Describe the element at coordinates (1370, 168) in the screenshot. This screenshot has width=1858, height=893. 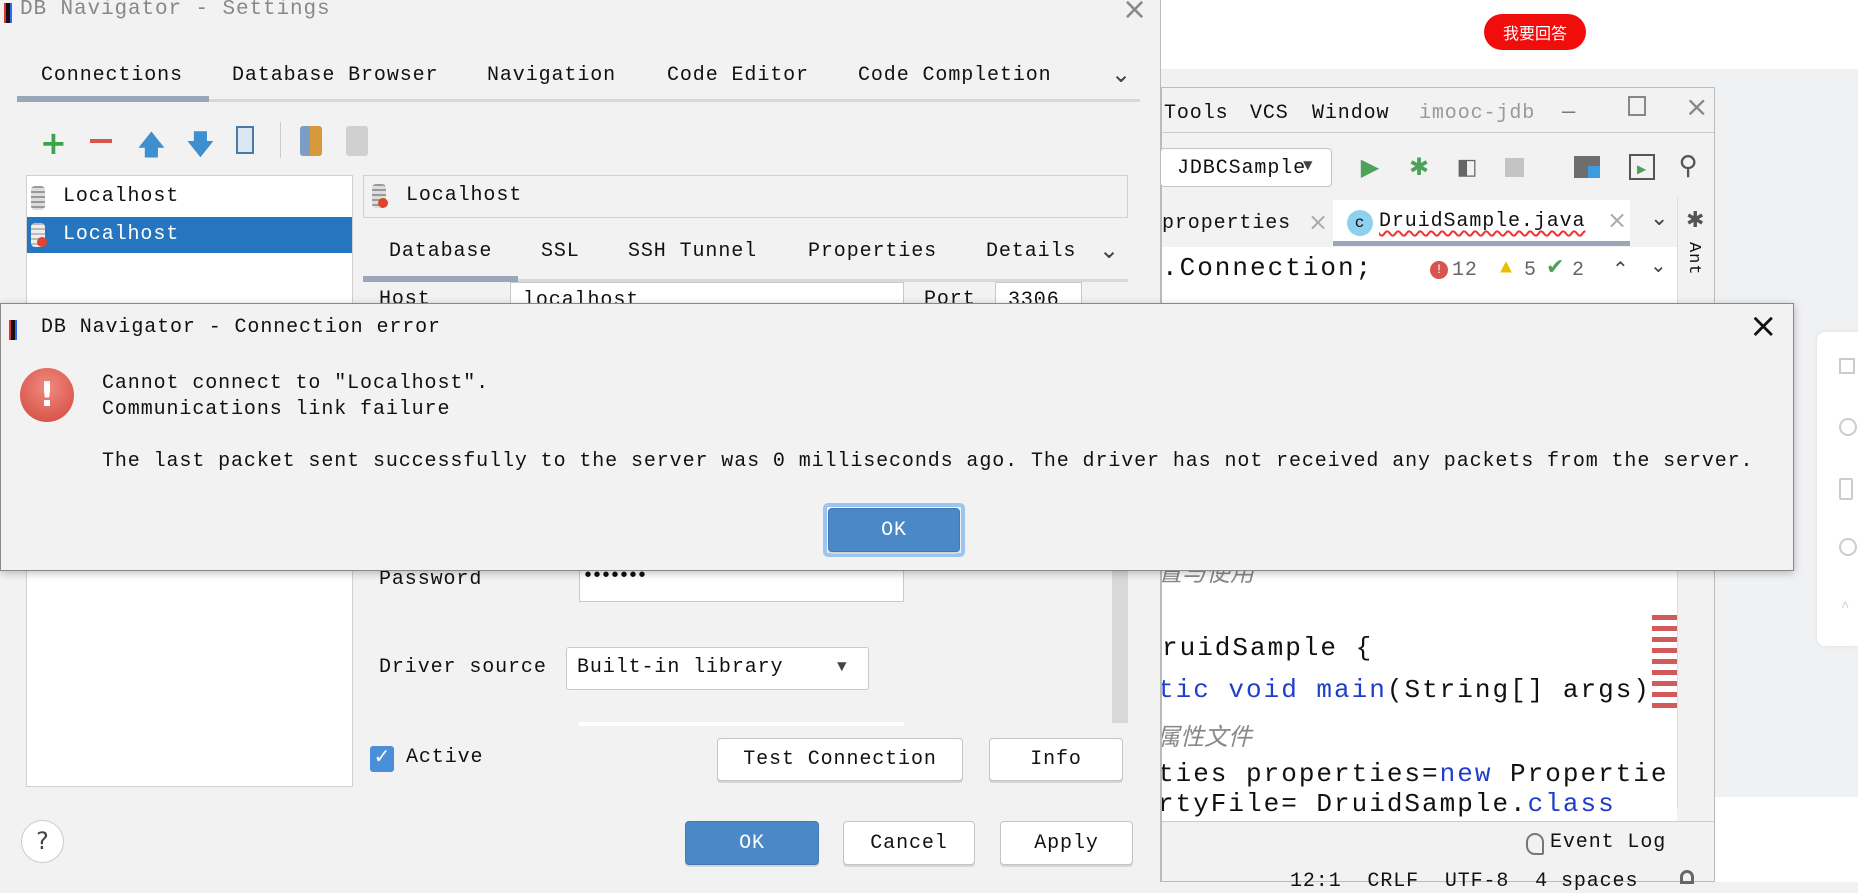
I see `run-icon: ▶` at that location.